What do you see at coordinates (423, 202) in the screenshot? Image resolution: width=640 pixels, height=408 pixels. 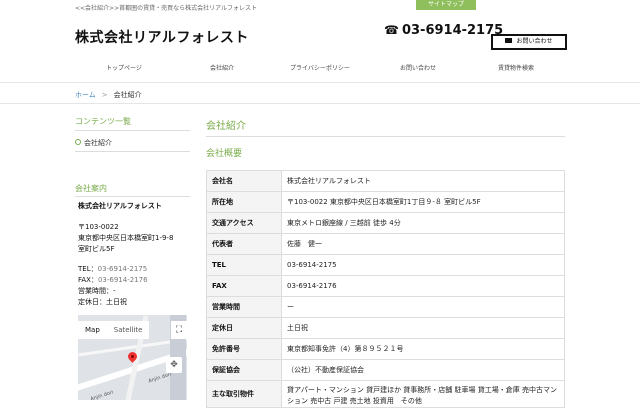 I see `row-value: 〒103-0022 東京都中央区日本橋室町1丁目９-８ 室町ビル5F` at bounding box center [423, 202].